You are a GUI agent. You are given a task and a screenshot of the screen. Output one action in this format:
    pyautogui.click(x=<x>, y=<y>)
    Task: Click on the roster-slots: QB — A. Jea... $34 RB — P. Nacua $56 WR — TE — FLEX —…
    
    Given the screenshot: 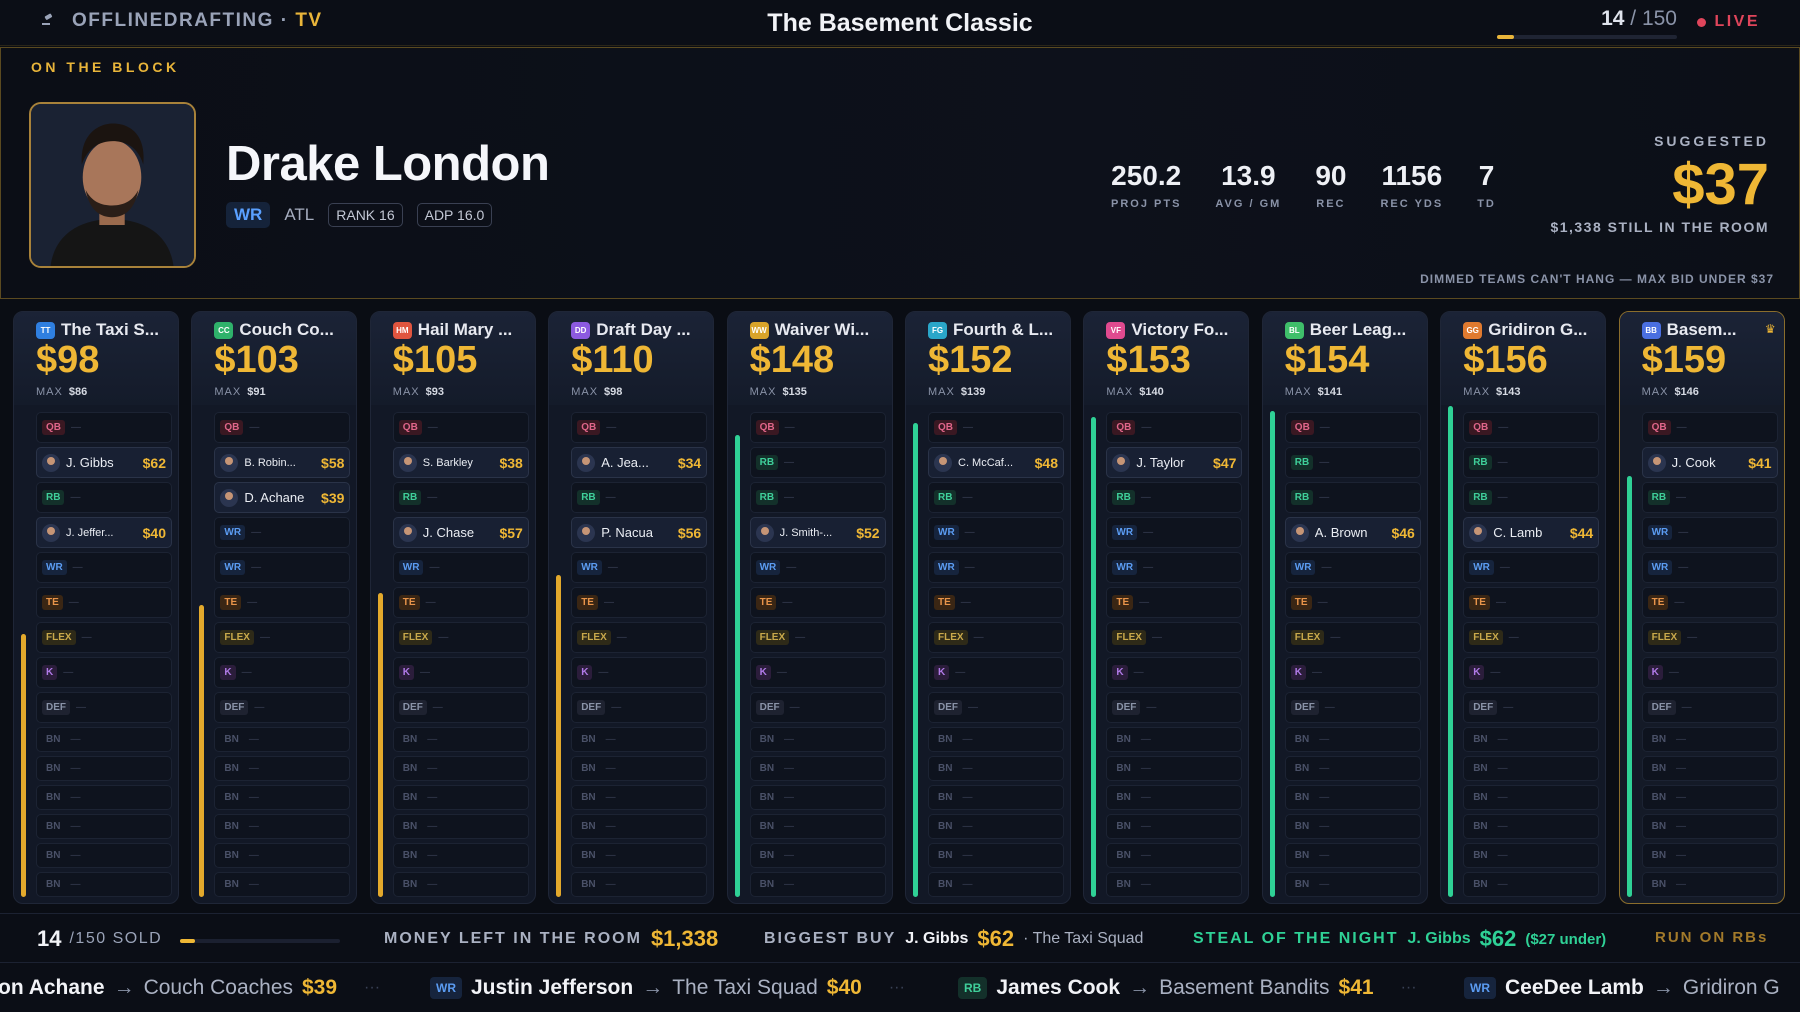 What is the action you would take?
    pyautogui.click(x=639, y=656)
    